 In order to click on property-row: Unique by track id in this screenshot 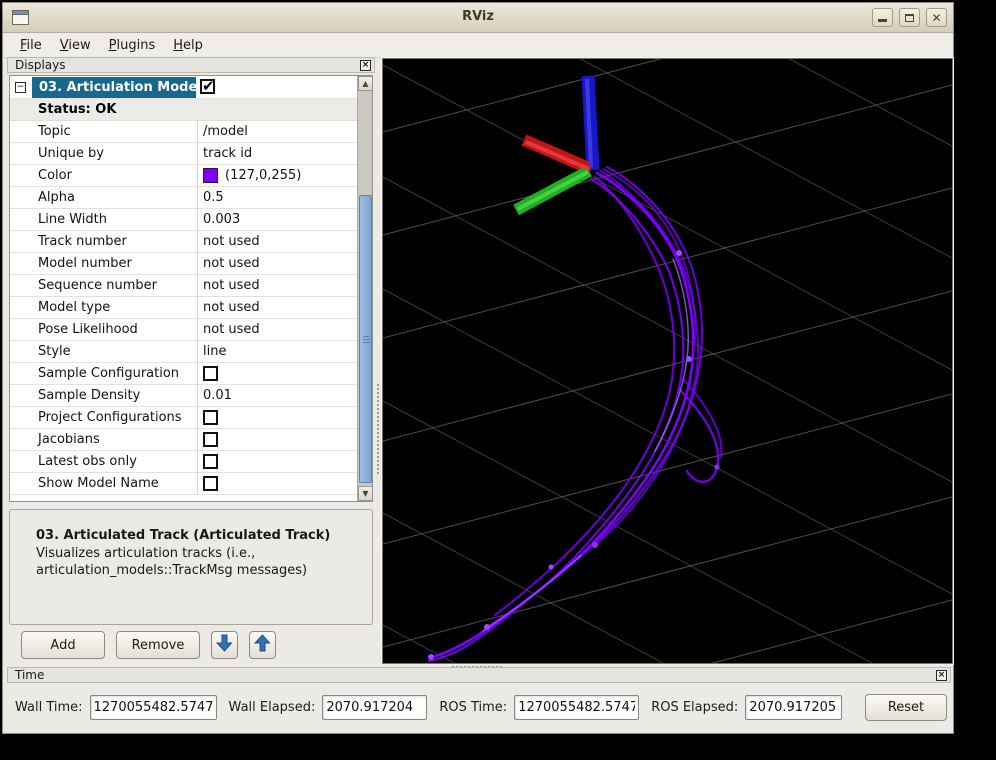, I will do `click(183, 154)`.